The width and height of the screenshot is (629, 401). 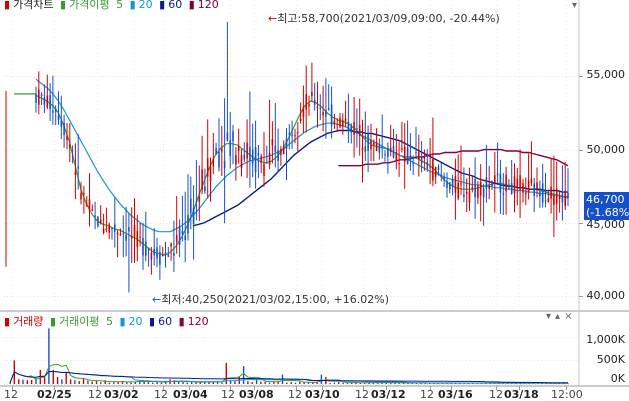 I want to click on volume-panel-controls: ▾▴×, so click(x=561, y=316).